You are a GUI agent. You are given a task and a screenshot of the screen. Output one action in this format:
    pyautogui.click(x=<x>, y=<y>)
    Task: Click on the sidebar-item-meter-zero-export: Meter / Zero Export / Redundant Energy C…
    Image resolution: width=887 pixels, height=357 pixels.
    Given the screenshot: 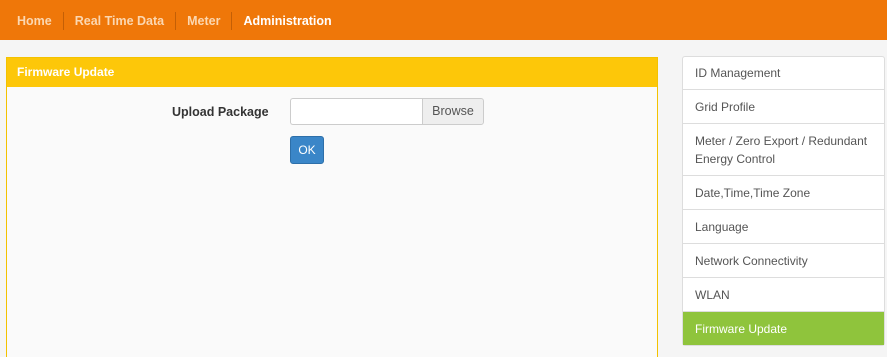 What is the action you would take?
    pyautogui.click(x=783, y=150)
    